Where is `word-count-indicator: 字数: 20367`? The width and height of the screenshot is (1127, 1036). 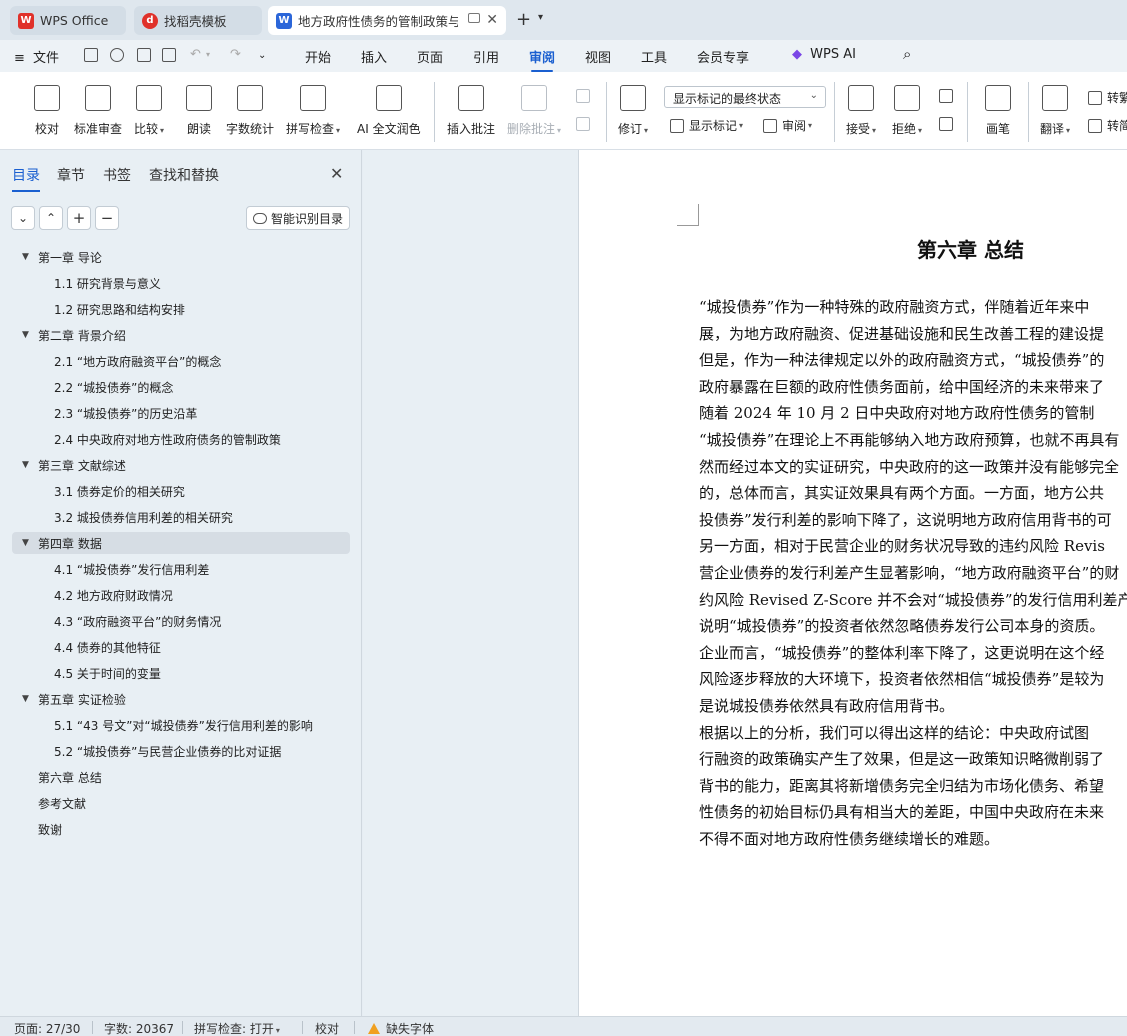
word-count-indicator: 字数: 20367 is located at coordinates (139, 1028).